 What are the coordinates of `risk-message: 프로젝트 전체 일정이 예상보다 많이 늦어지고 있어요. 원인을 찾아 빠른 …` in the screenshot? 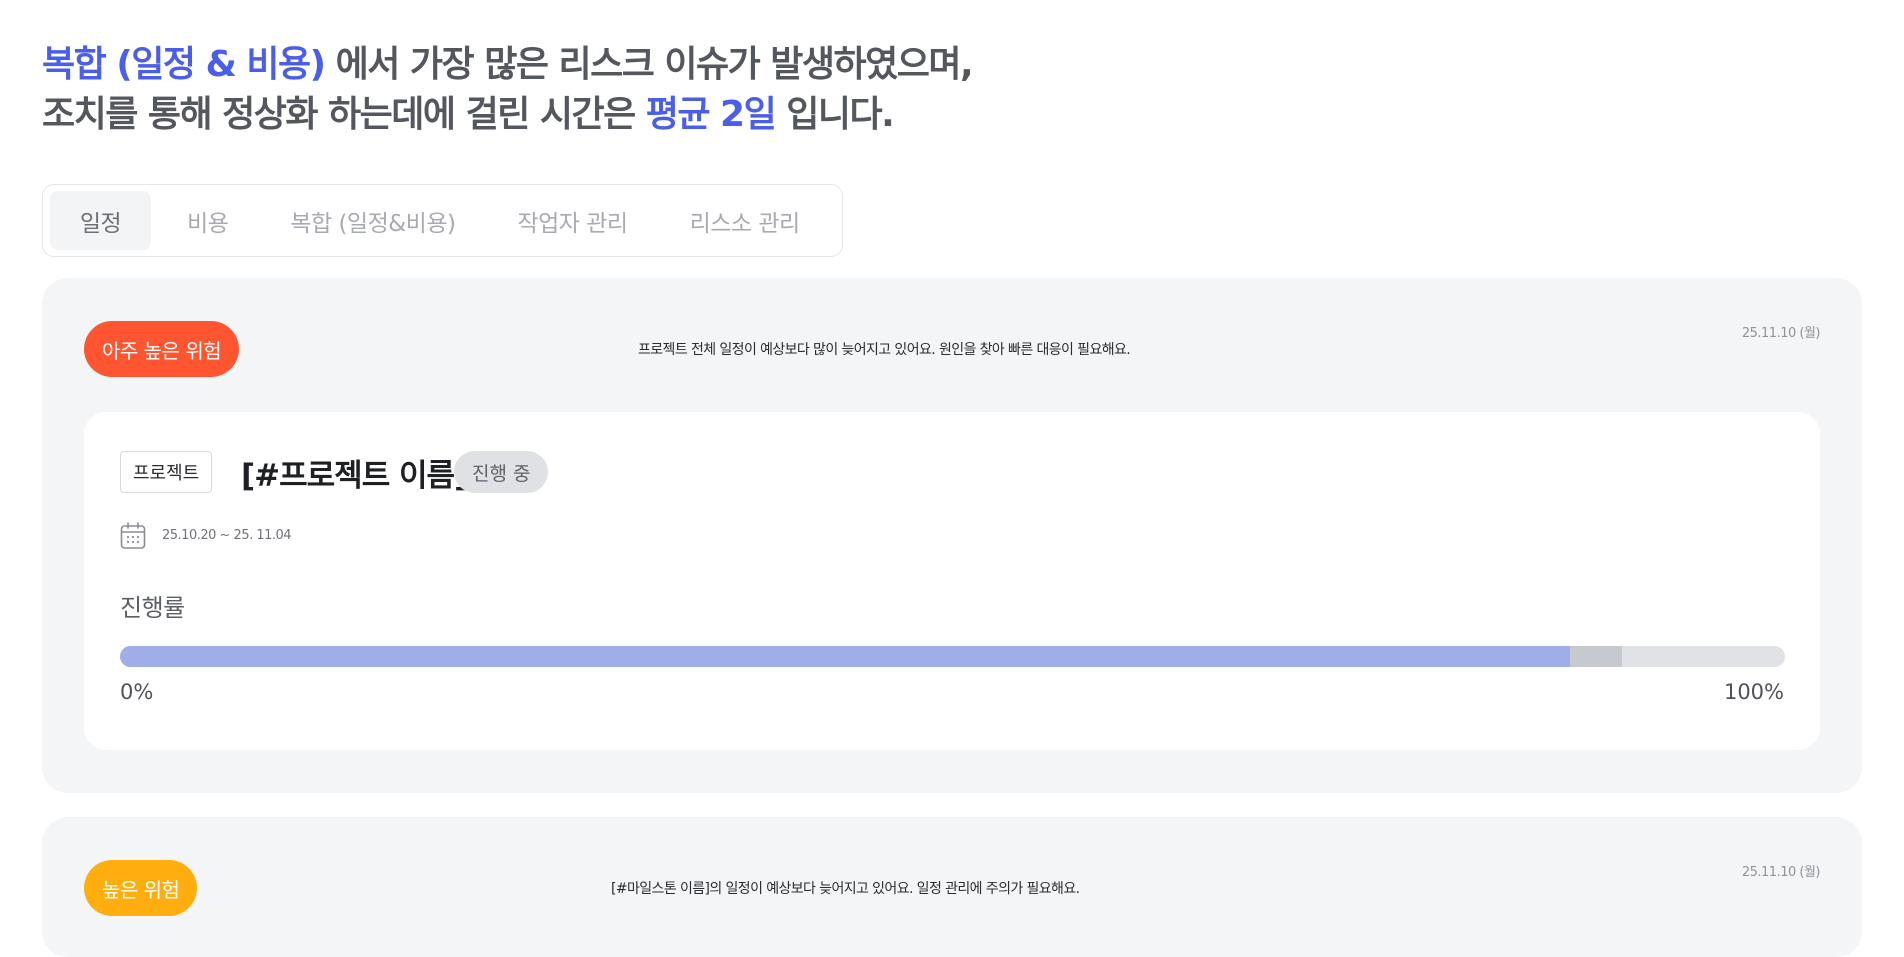 It's located at (884, 350).